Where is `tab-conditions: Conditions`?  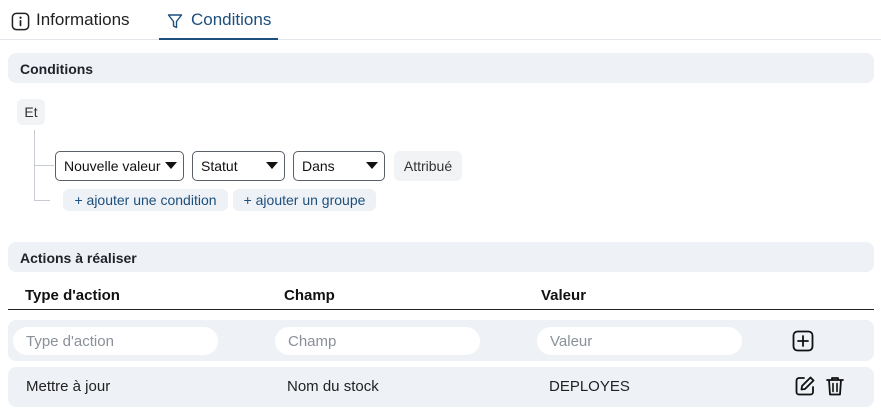 tab-conditions: Conditions is located at coordinates (218, 25).